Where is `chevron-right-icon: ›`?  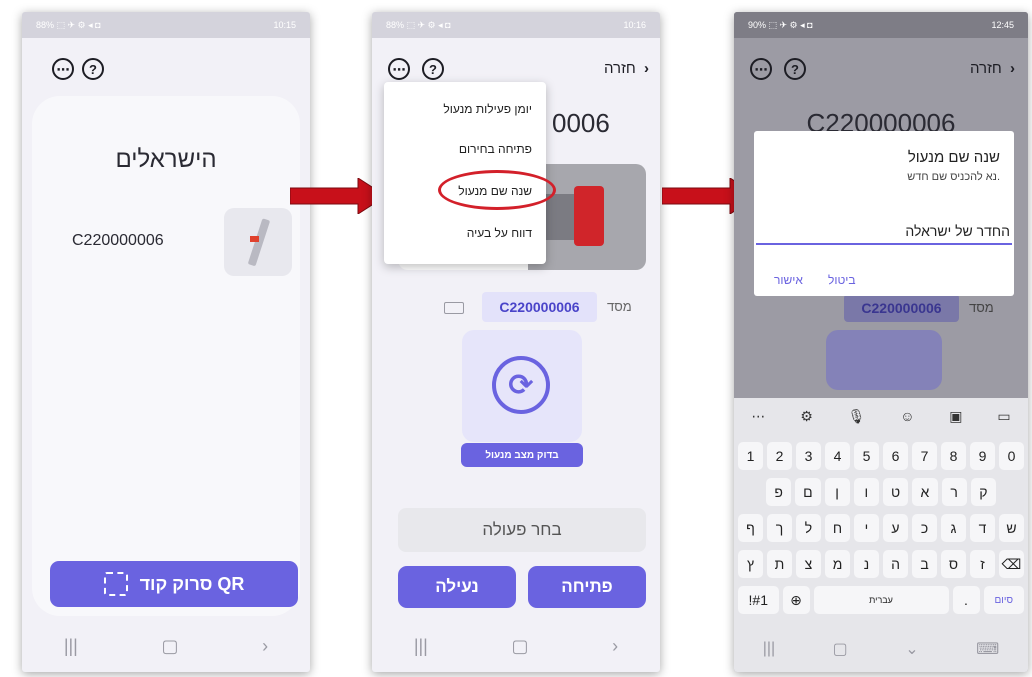 chevron-right-icon: › is located at coordinates (646, 68).